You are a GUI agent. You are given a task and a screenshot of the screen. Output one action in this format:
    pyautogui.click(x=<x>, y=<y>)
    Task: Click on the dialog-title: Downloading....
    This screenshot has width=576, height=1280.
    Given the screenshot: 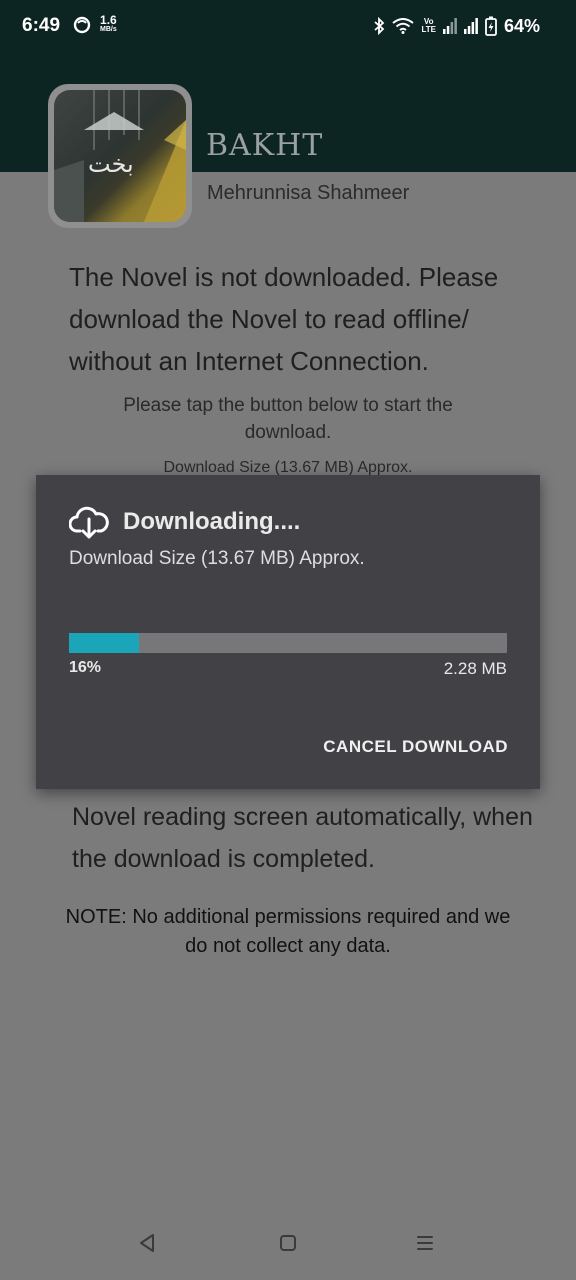 What is the action you would take?
    pyautogui.click(x=212, y=521)
    